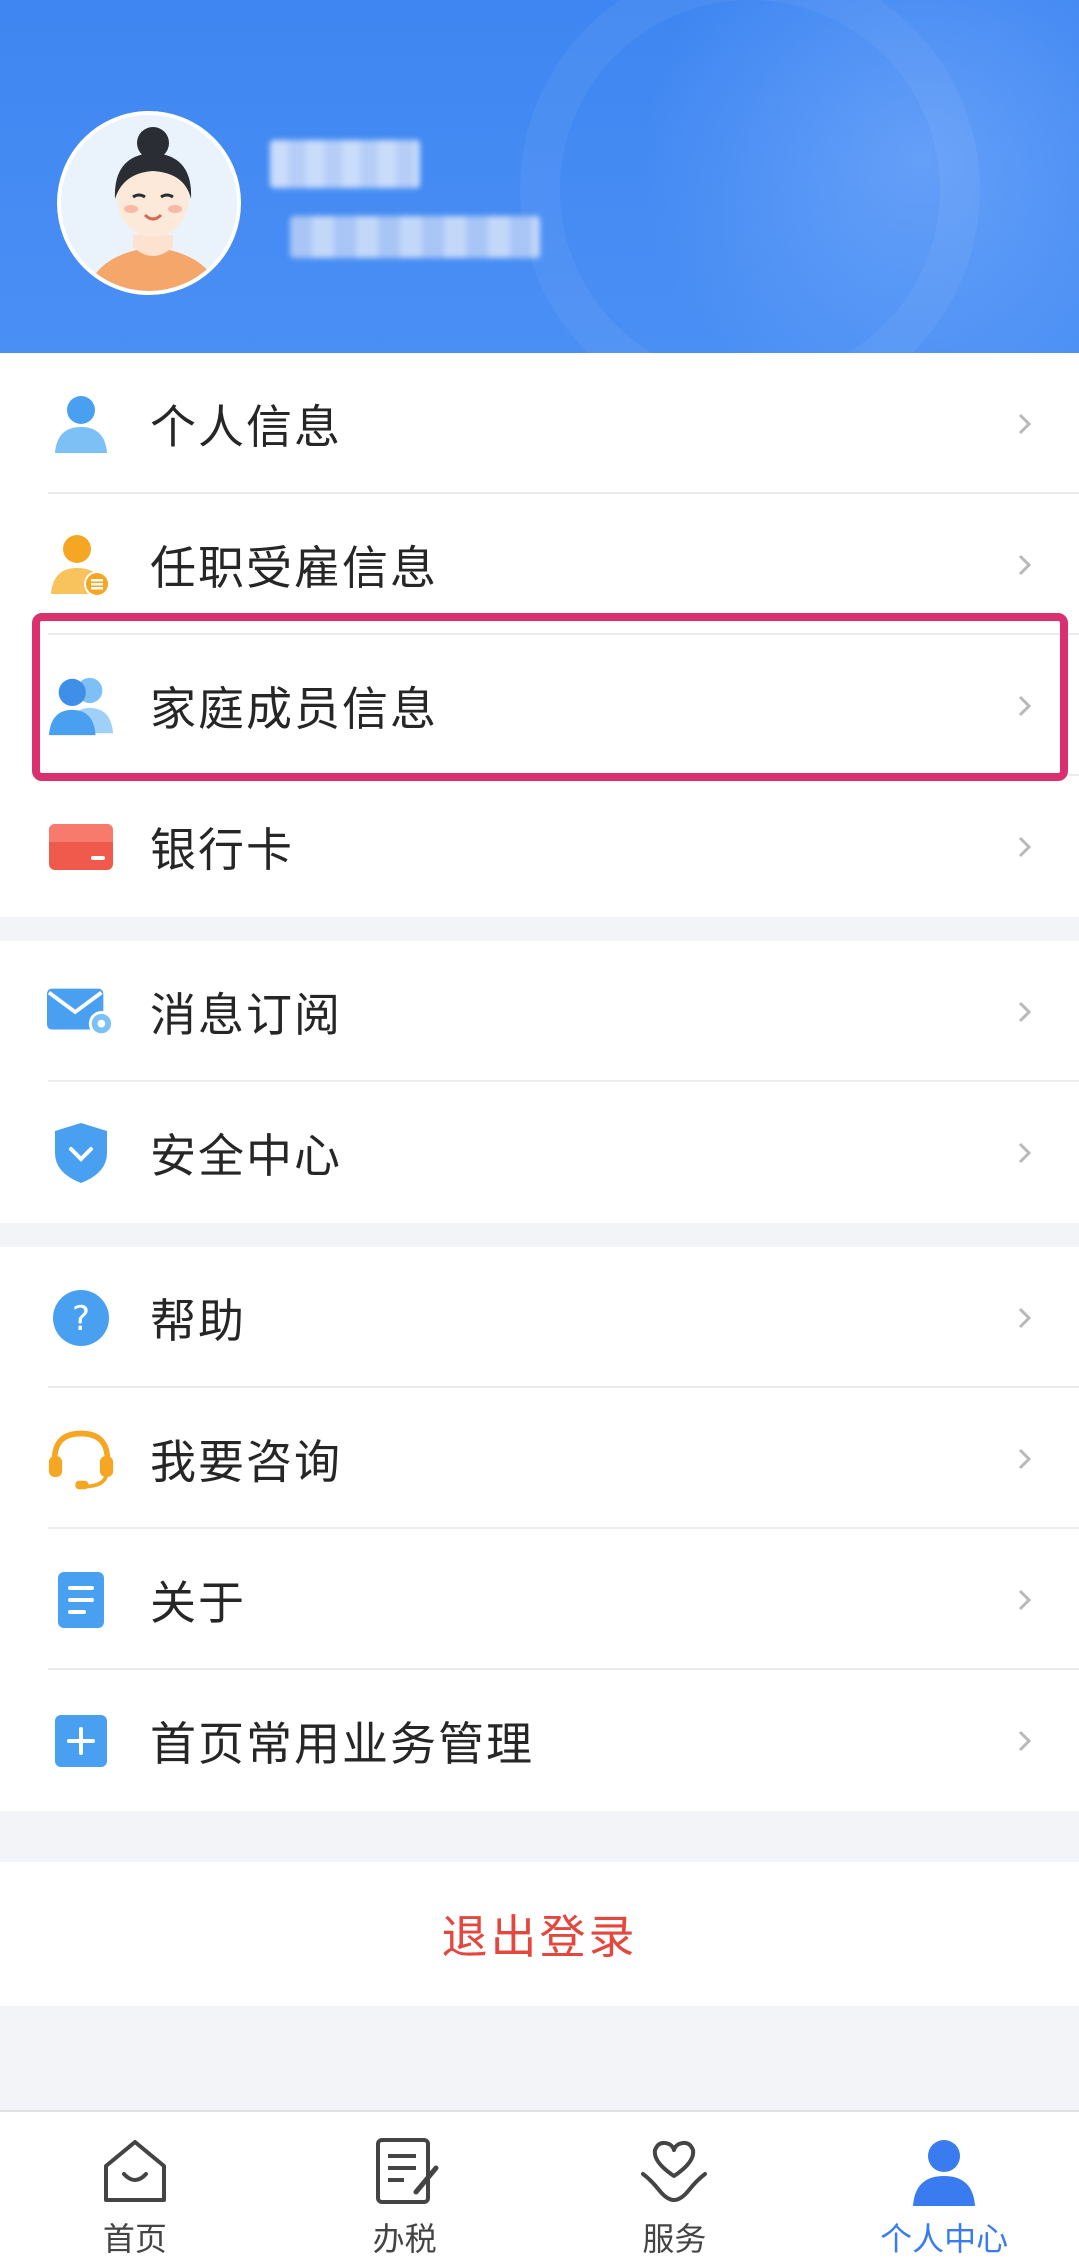 This screenshot has width=1079, height=2265. I want to click on user-id-blurred, so click(415, 237).